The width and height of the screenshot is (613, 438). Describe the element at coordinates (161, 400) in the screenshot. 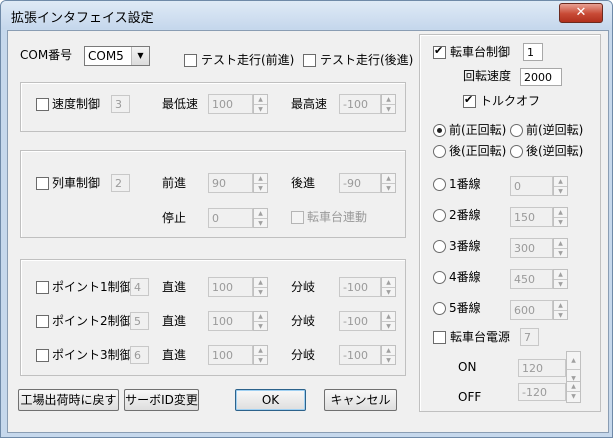

I see `servo-id-change-button: サーボID変更` at that location.